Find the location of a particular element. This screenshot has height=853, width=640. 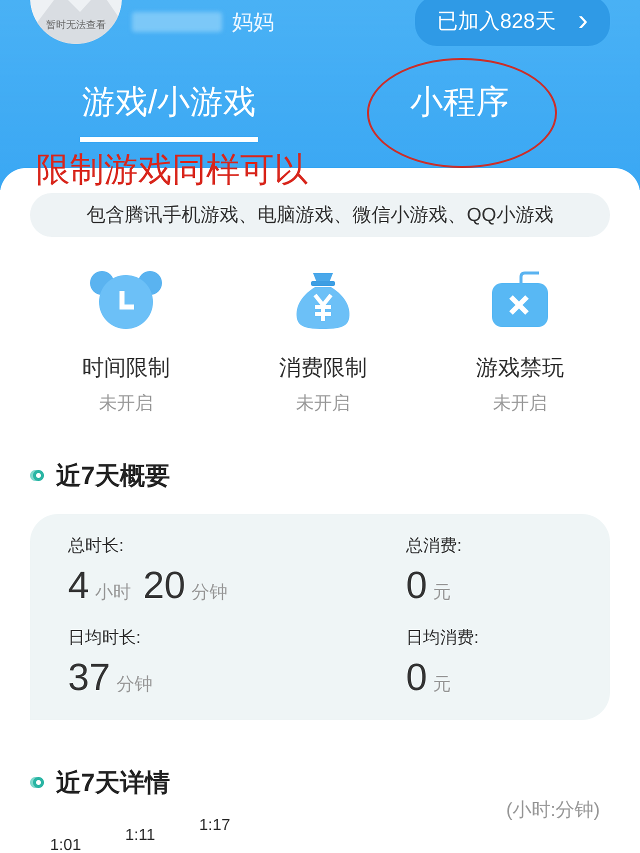

relation-label: 妈妈 is located at coordinates (253, 23).